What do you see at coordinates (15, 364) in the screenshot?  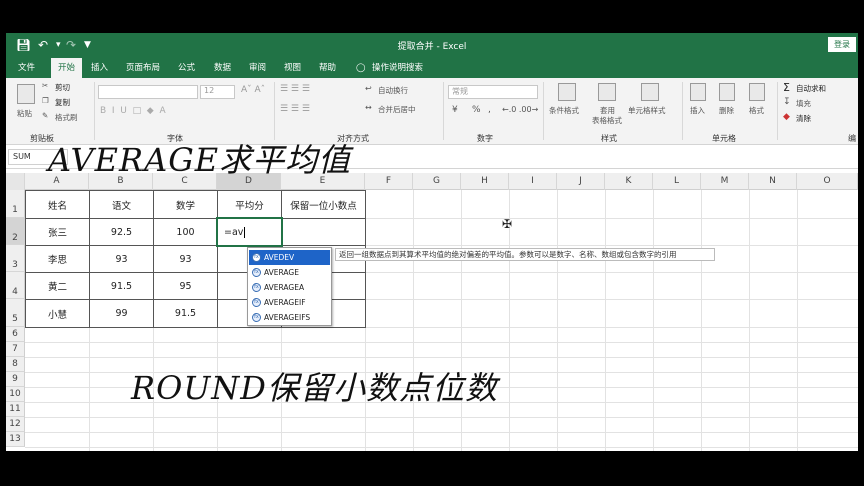 I see `row-header-8: 8` at bounding box center [15, 364].